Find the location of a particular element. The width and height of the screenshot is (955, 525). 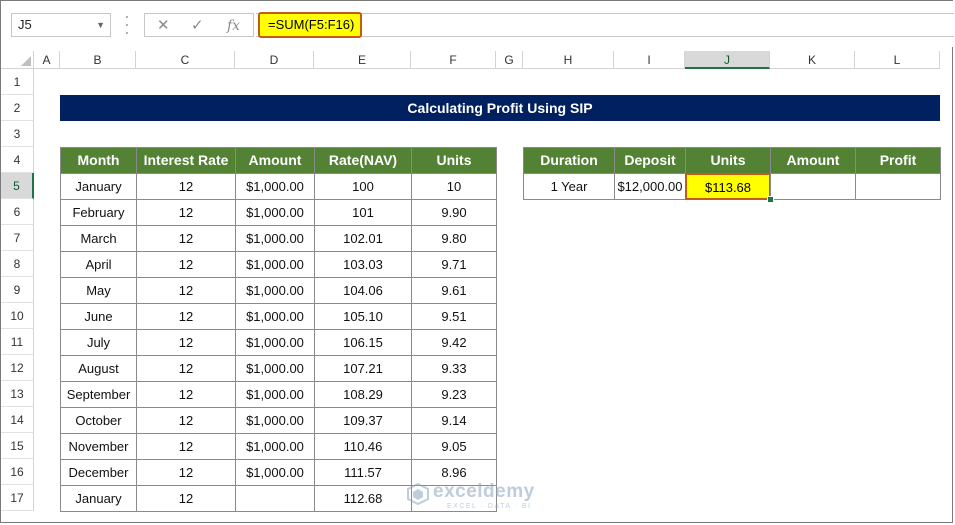

cancel-icon: ✕ is located at coordinates (163, 26).